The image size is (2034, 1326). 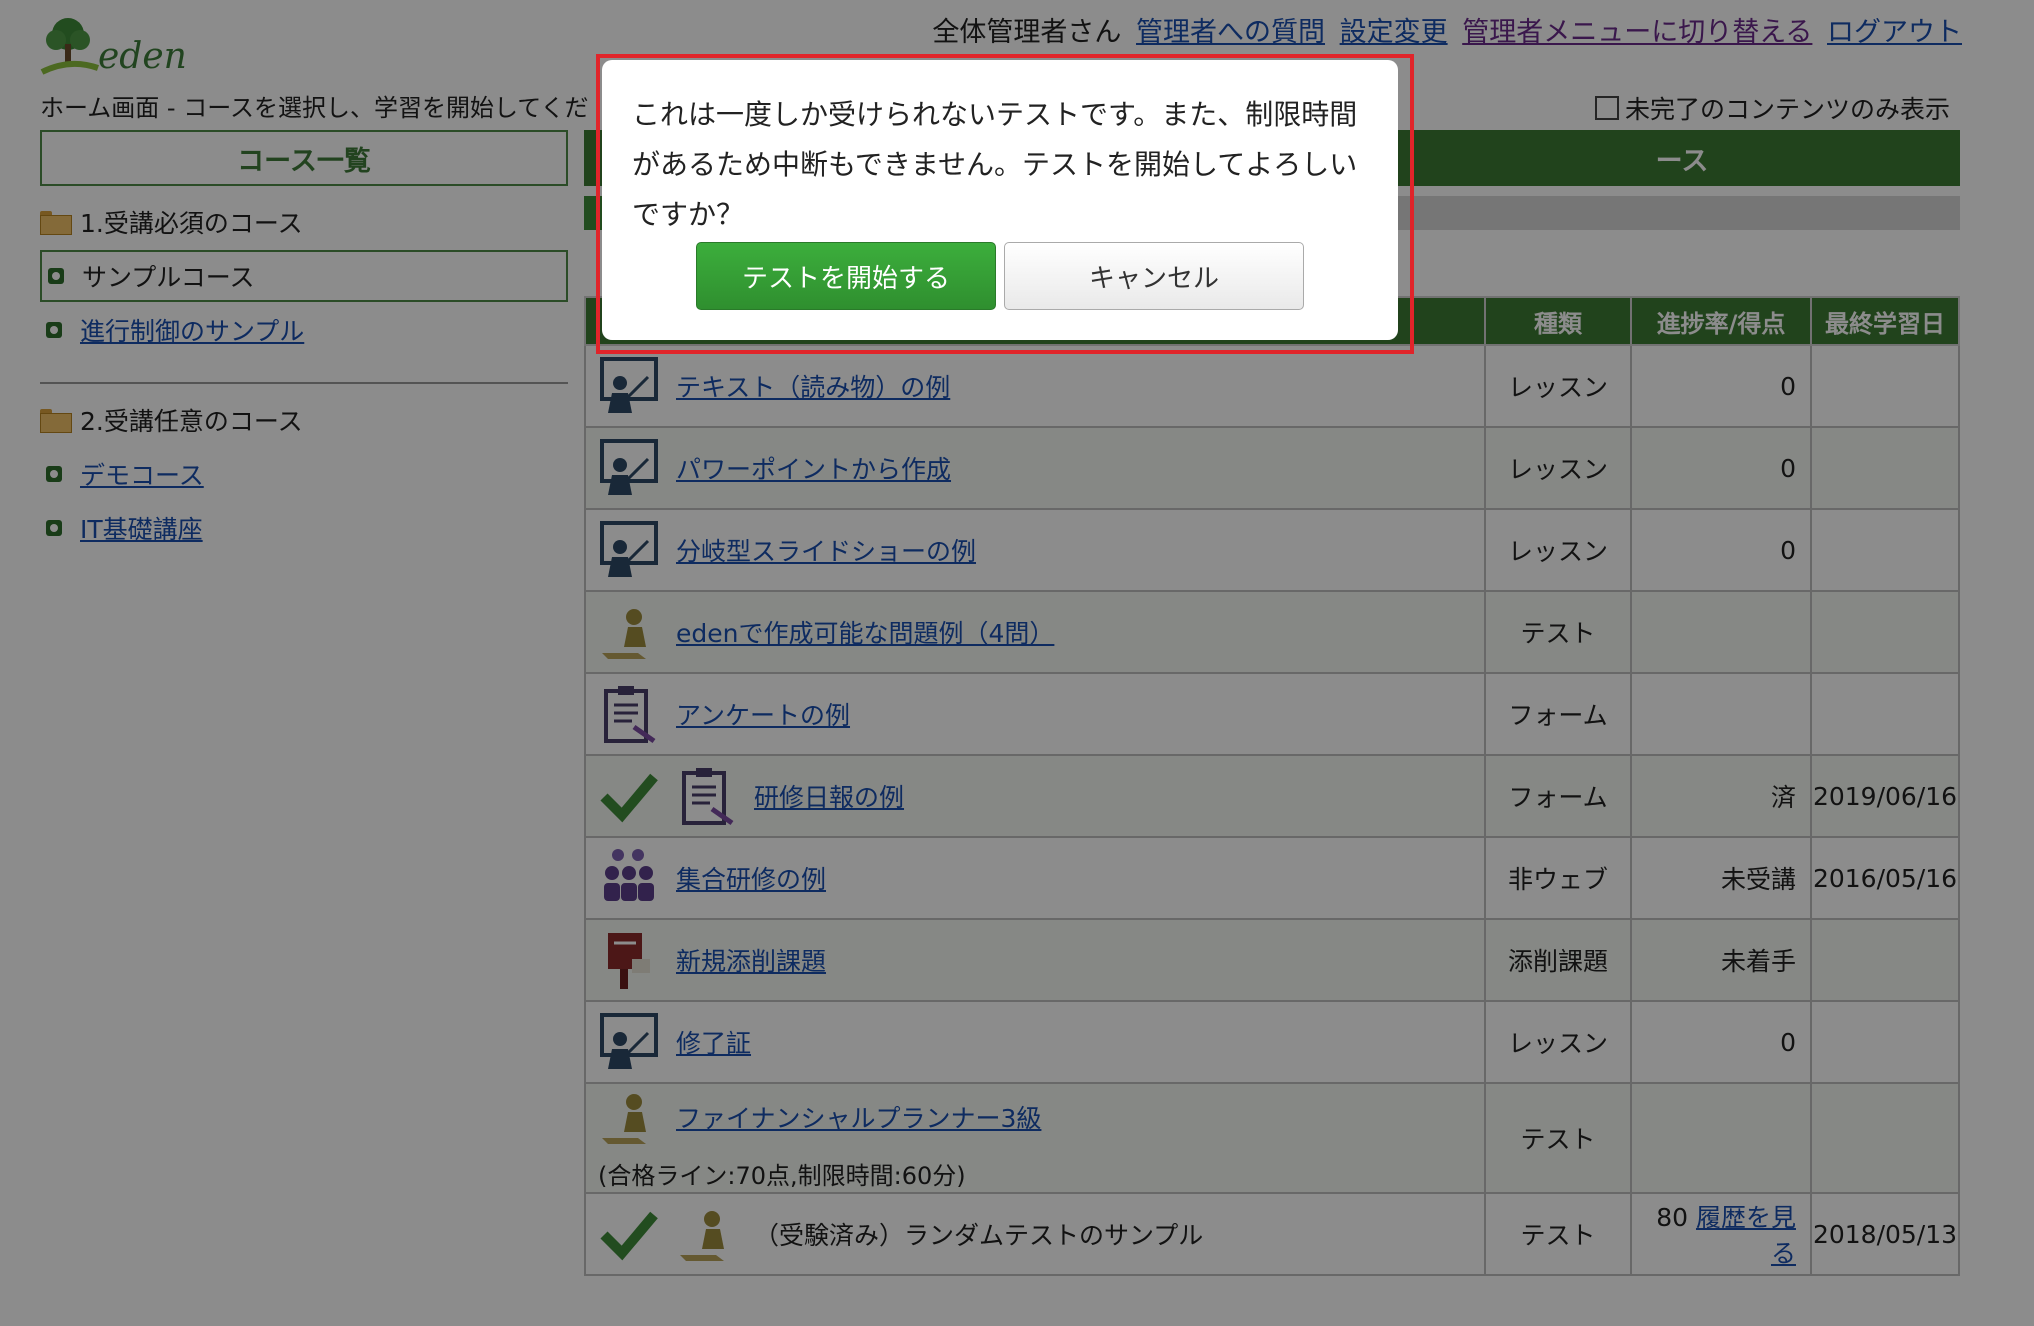 I want to click on dialog-buttons: テストを開始する キャンセル, so click(x=1000, y=276).